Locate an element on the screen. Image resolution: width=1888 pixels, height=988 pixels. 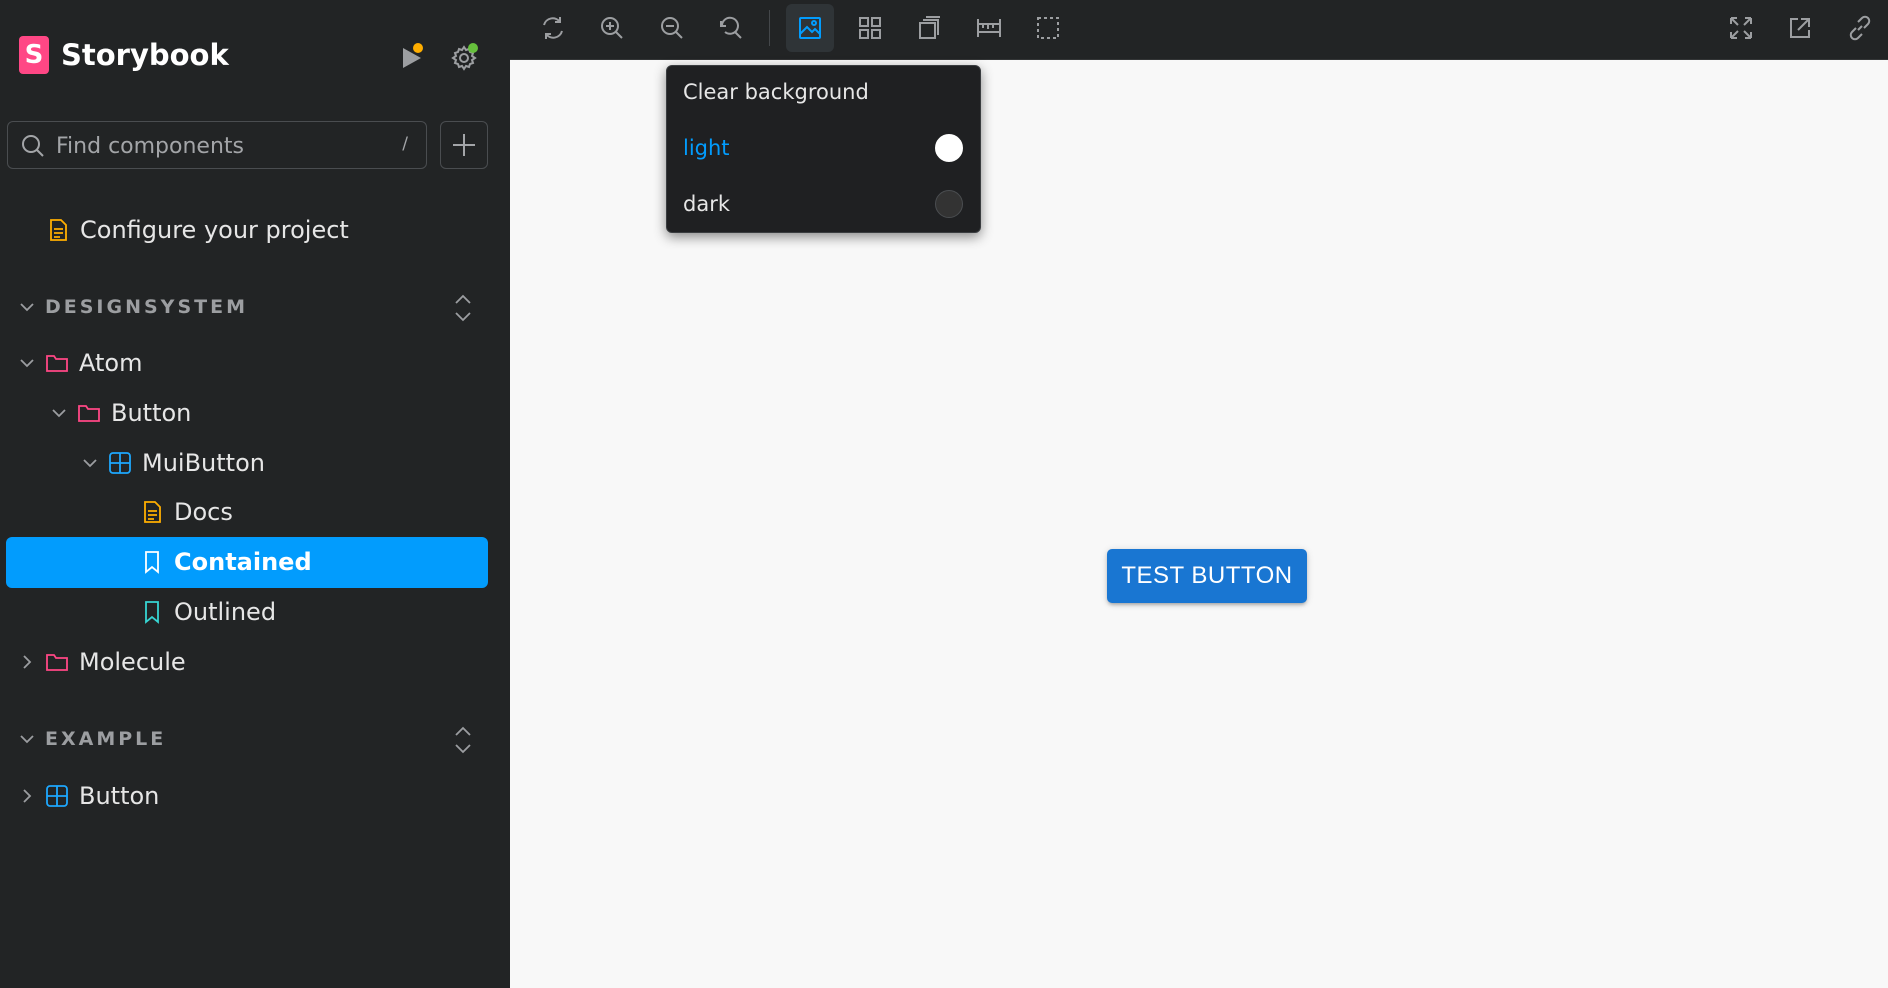
measure-button is located at coordinates (989, 28).